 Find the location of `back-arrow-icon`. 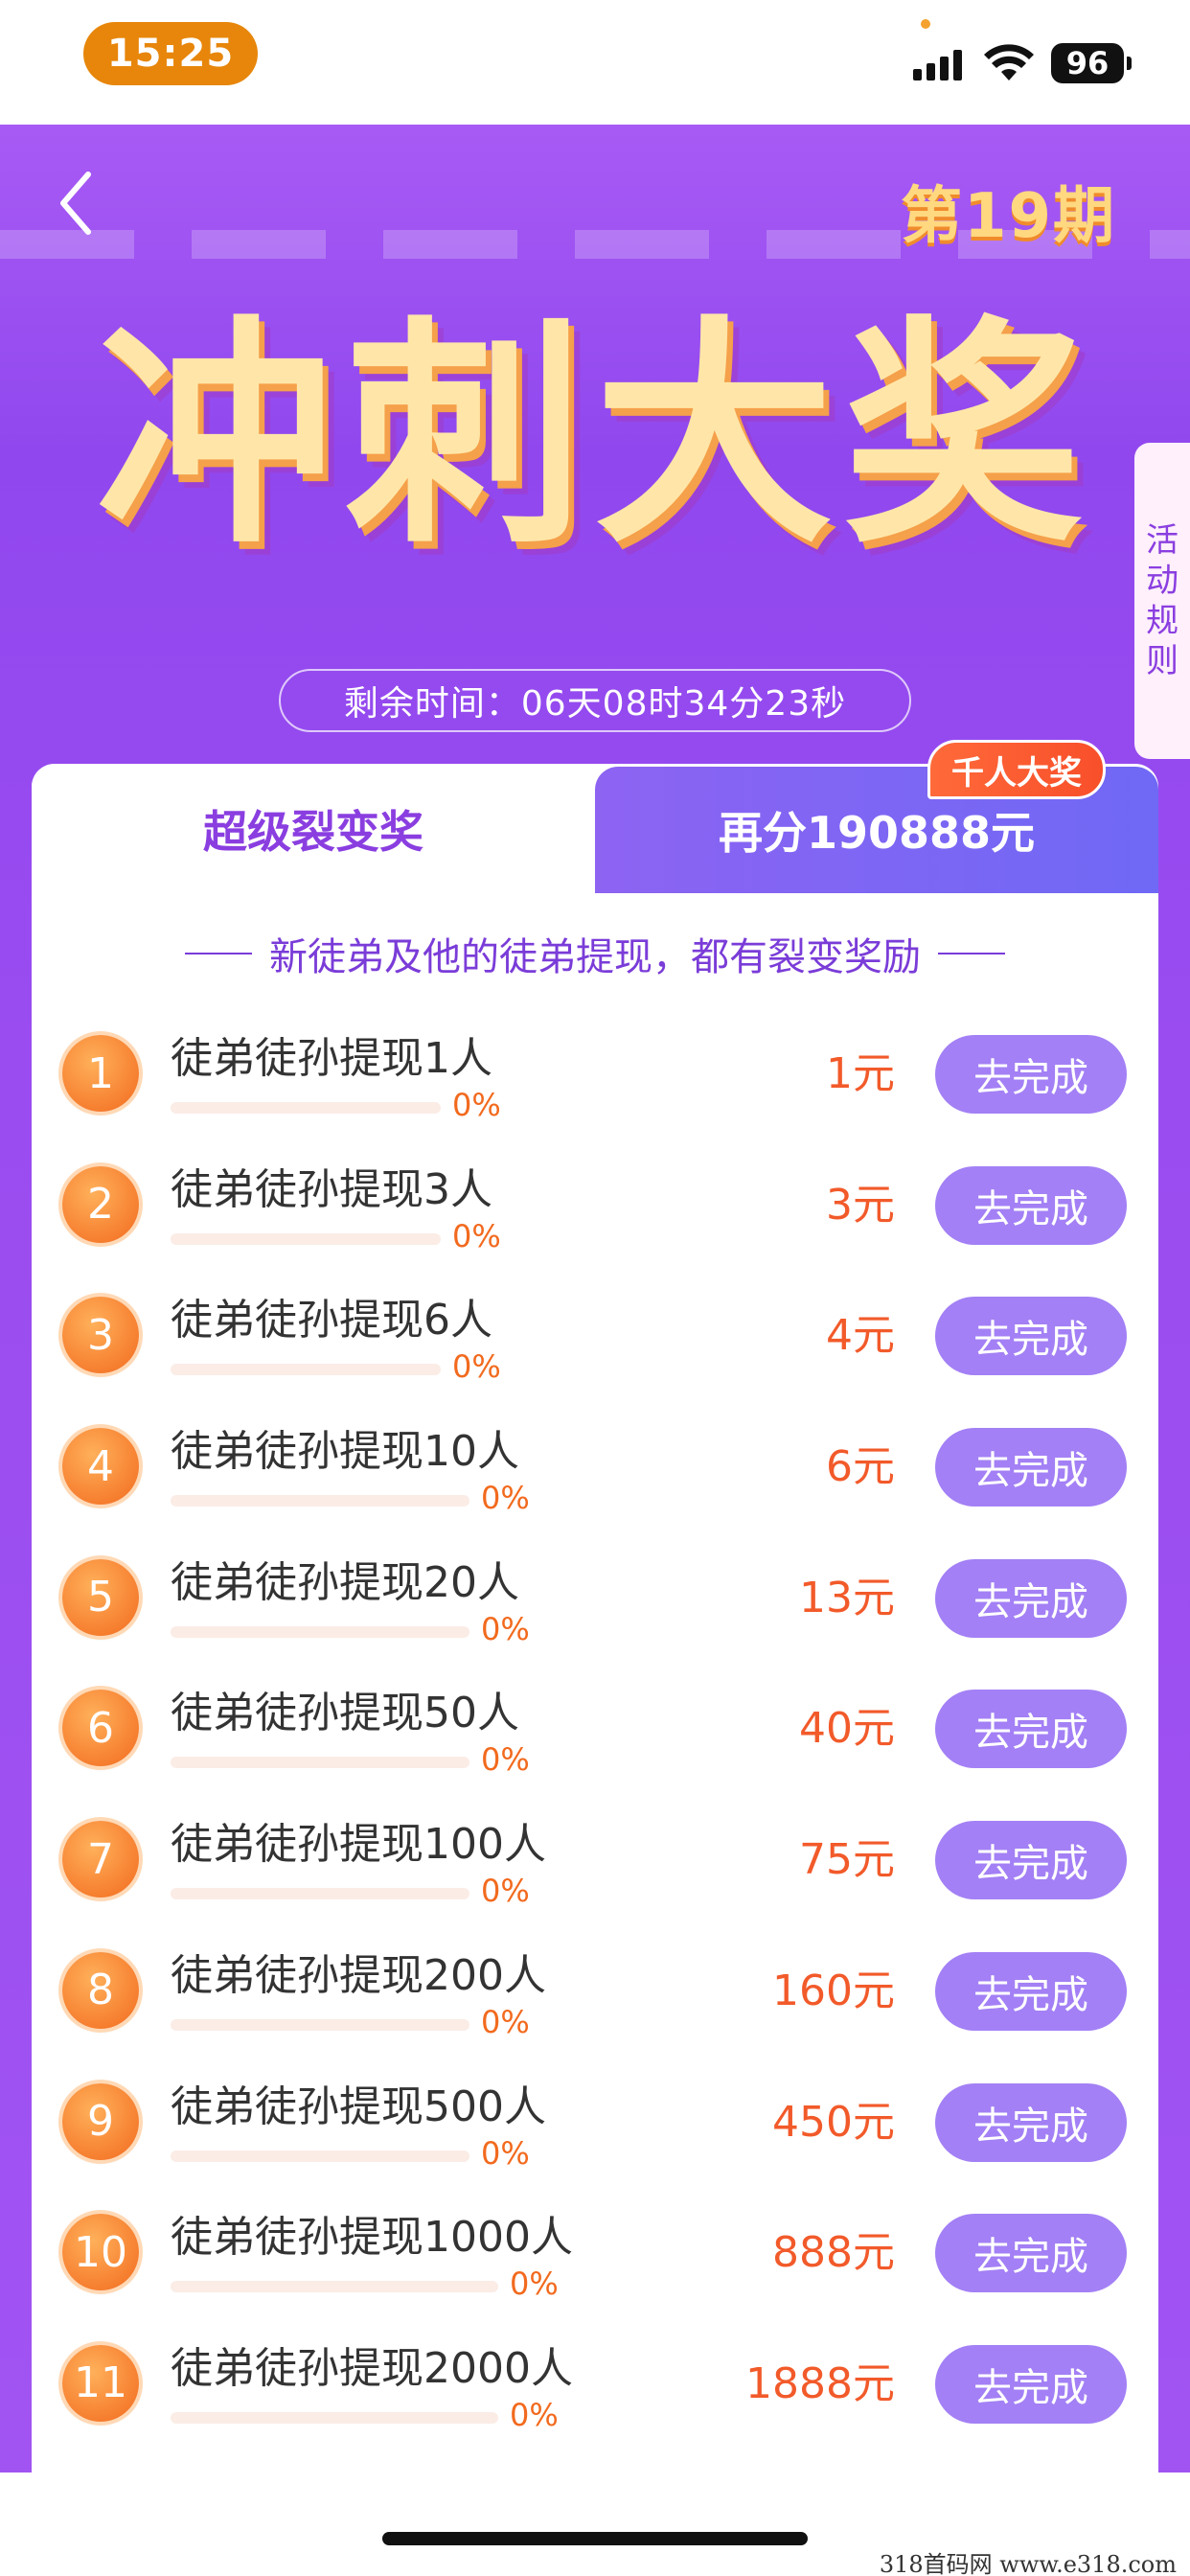

back-arrow-icon is located at coordinates (78, 203).